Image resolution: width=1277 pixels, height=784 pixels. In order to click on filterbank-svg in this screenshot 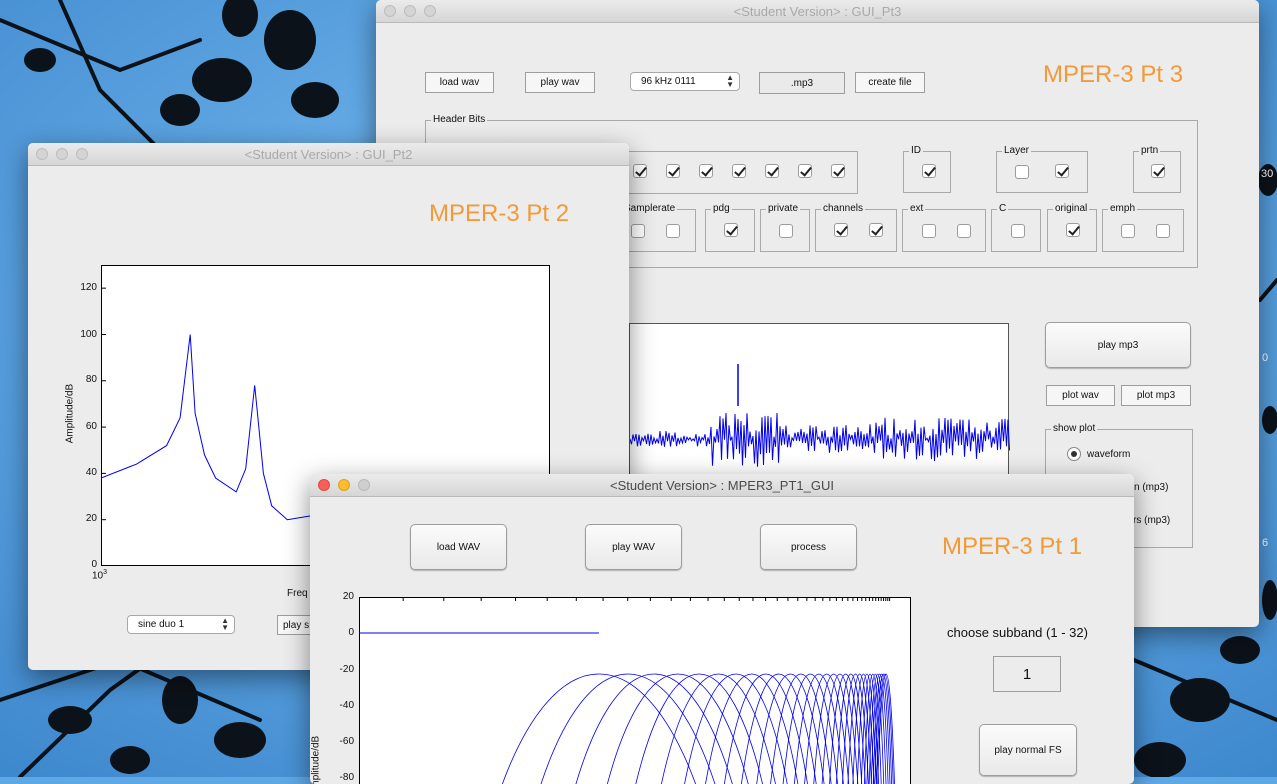, I will do `click(635, 690)`.